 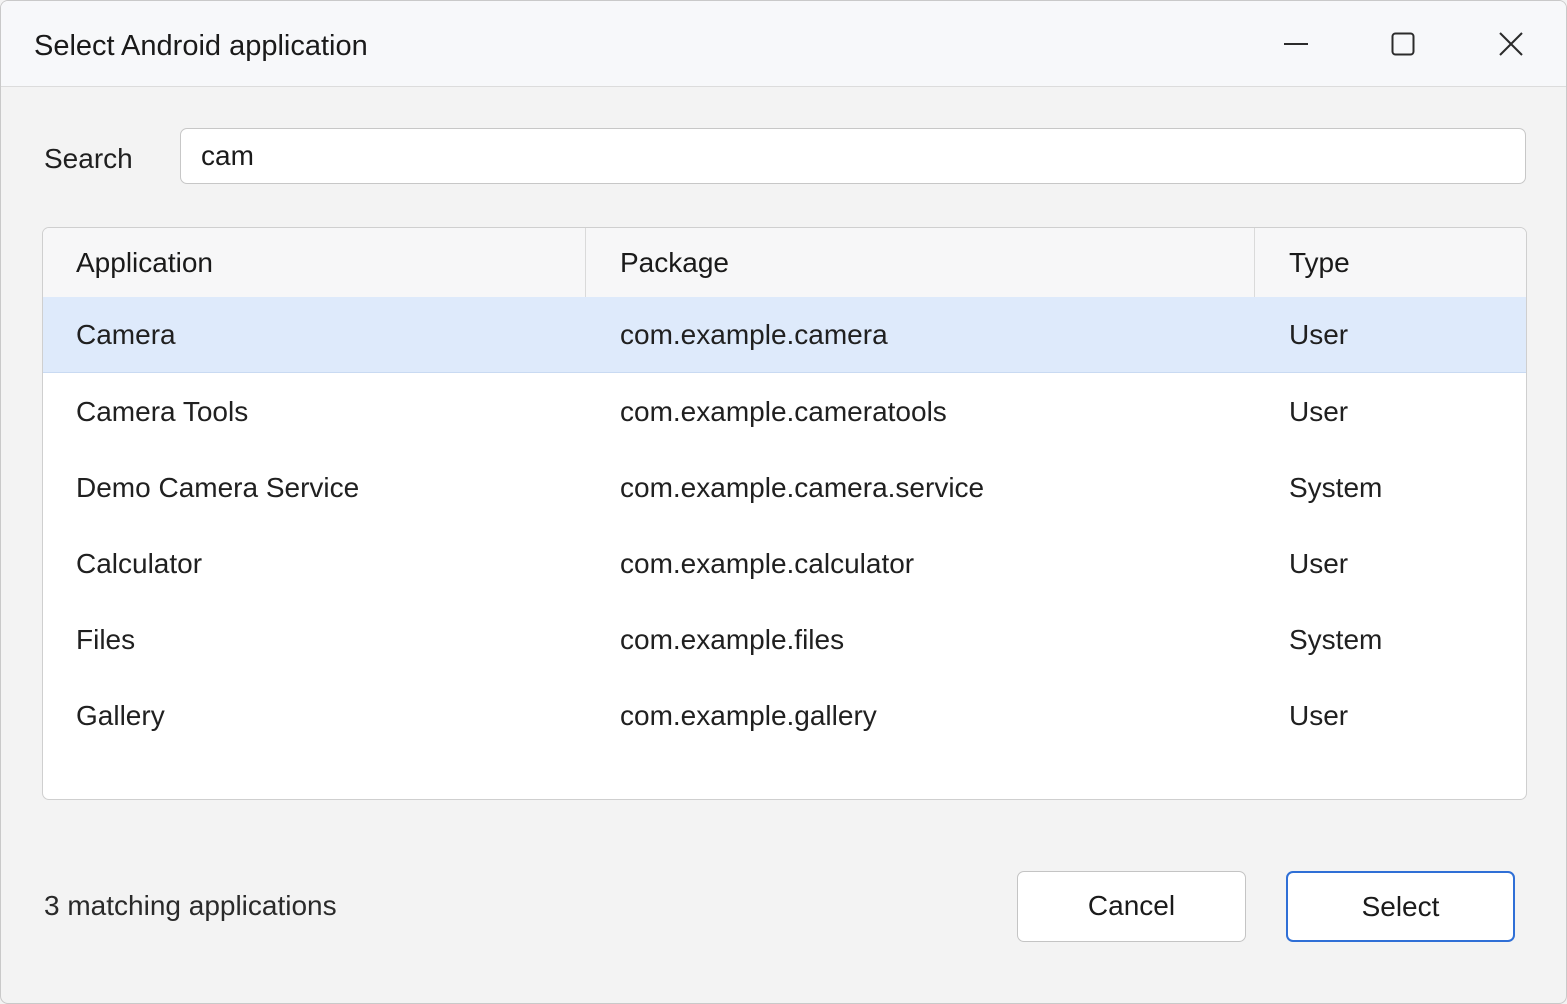 What do you see at coordinates (120, 715) in the screenshot?
I see `row-application: Gallery` at bounding box center [120, 715].